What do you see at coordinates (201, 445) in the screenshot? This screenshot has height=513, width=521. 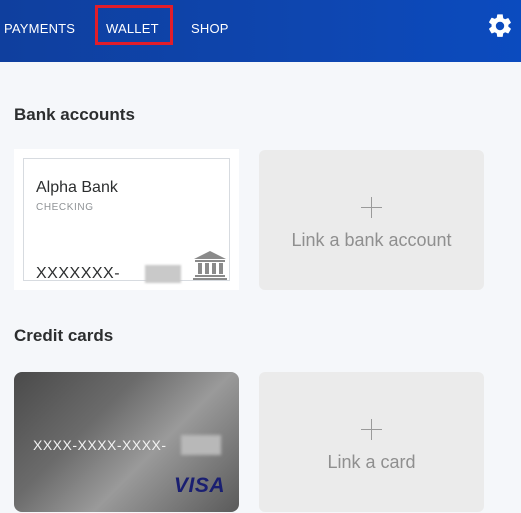 I see `card-number-redaction` at bounding box center [201, 445].